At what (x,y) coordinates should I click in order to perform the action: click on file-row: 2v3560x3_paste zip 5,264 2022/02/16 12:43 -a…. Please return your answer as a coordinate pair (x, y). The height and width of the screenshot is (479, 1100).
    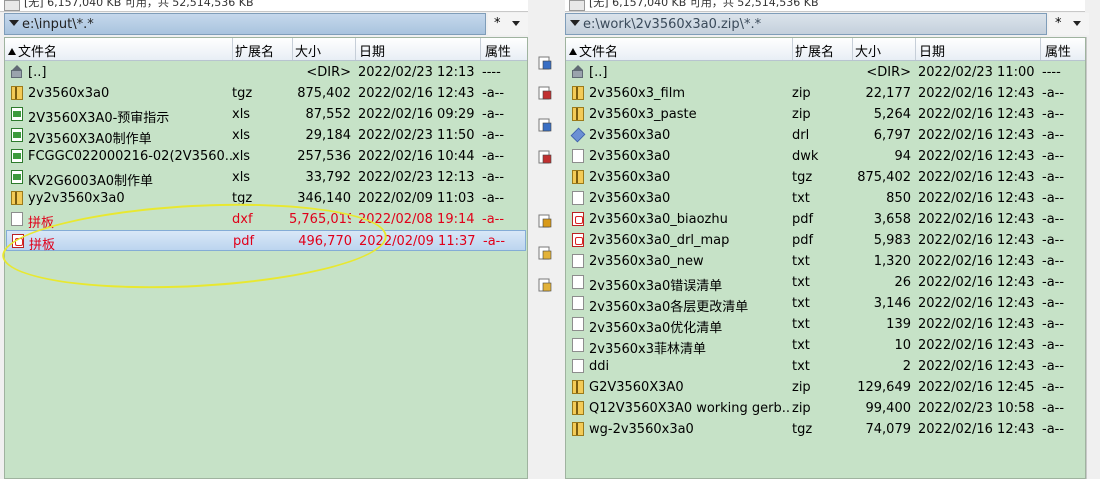
    Looking at the image, I should click on (825, 114).